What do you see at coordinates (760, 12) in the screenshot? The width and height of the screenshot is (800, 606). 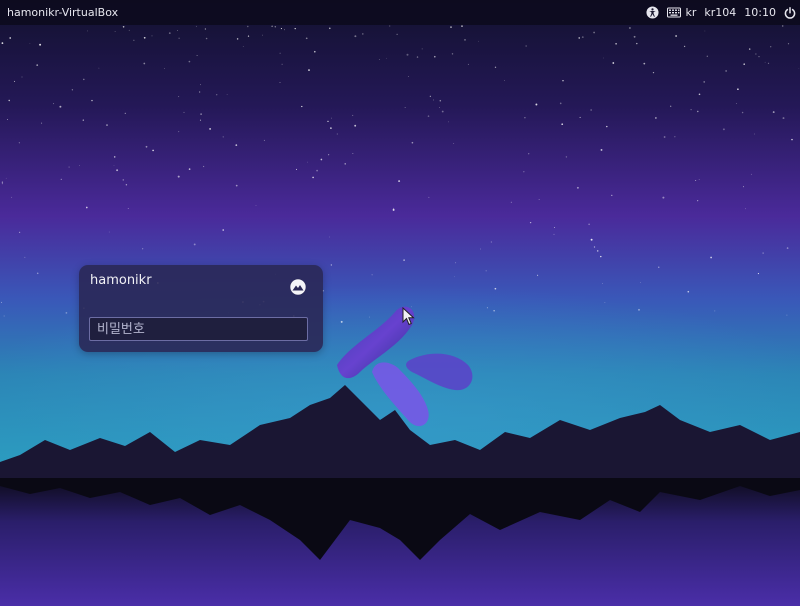 I see `clock: 10:10` at bounding box center [760, 12].